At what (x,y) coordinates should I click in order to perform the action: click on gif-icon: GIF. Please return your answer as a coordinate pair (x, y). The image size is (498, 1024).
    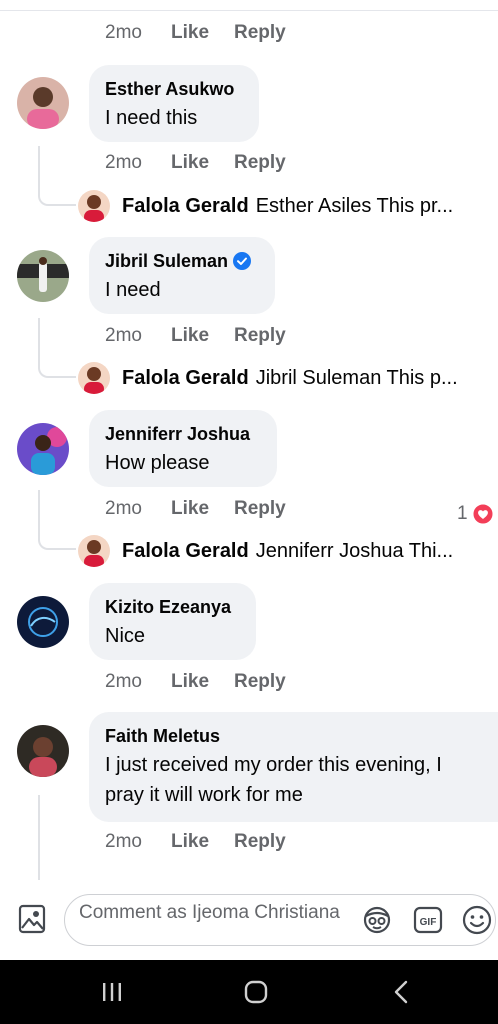
    Looking at the image, I should click on (428, 920).